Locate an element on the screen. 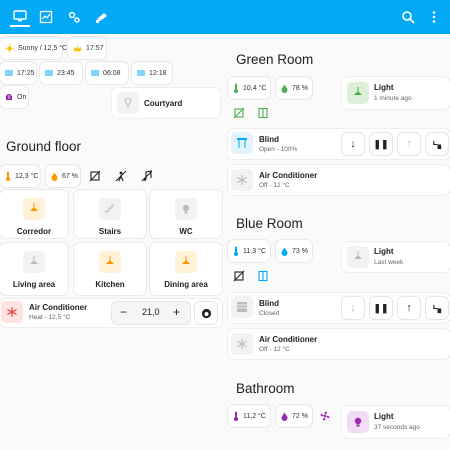  green-ac-status: Off - 12 °C is located at coordinates (274, 185).